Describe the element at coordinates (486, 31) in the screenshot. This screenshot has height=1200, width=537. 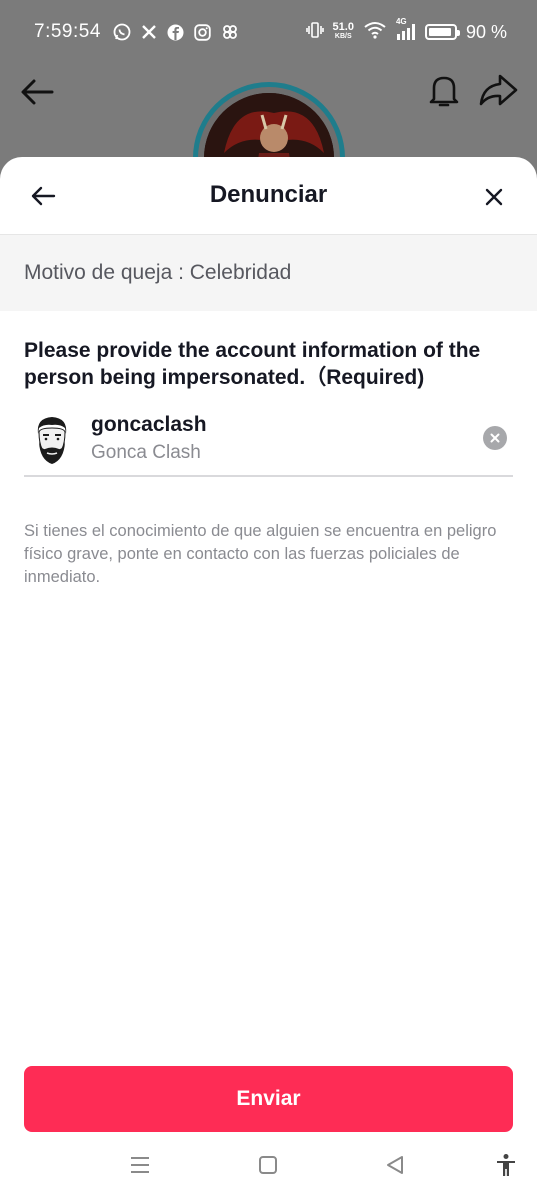
I see `battery-text: 90 %` at that location.